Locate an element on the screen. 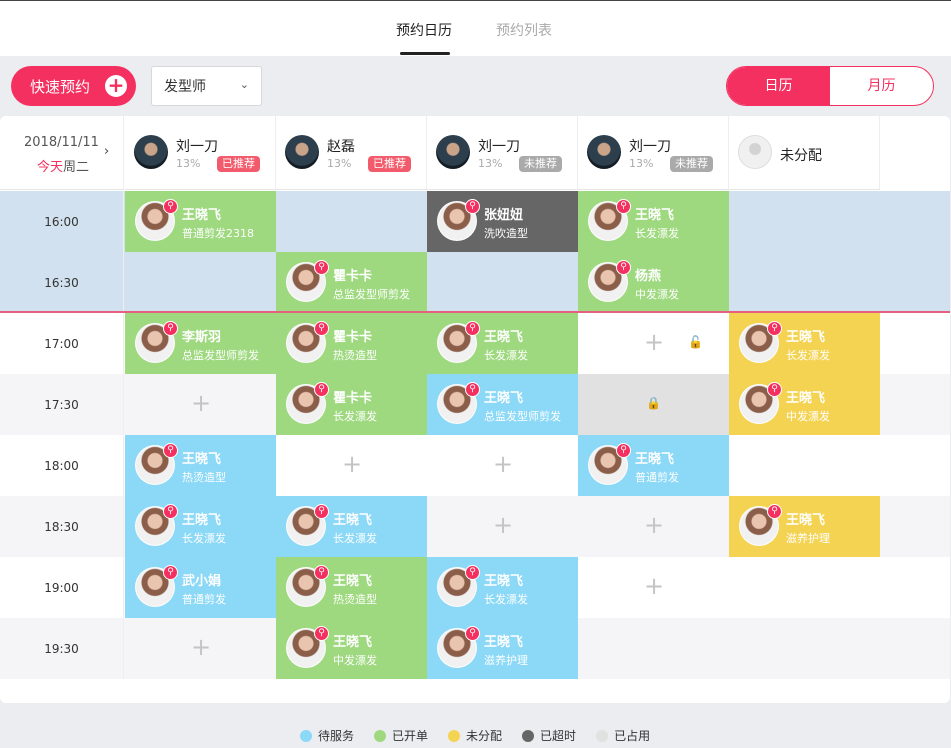 The image size is (951, 748). schedule-row: 19:00 ⚲ 武小娟 普通剪发 ⚲ 王晓飞 热烫造型 ⚲ 王晓飞 长发漂发 + is located at coordinates (475, 587).